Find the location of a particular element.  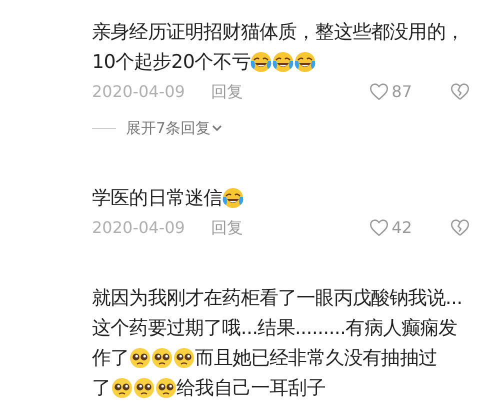

comment-text: 10个起步20个不亏 is located at coordinates (171, 62).